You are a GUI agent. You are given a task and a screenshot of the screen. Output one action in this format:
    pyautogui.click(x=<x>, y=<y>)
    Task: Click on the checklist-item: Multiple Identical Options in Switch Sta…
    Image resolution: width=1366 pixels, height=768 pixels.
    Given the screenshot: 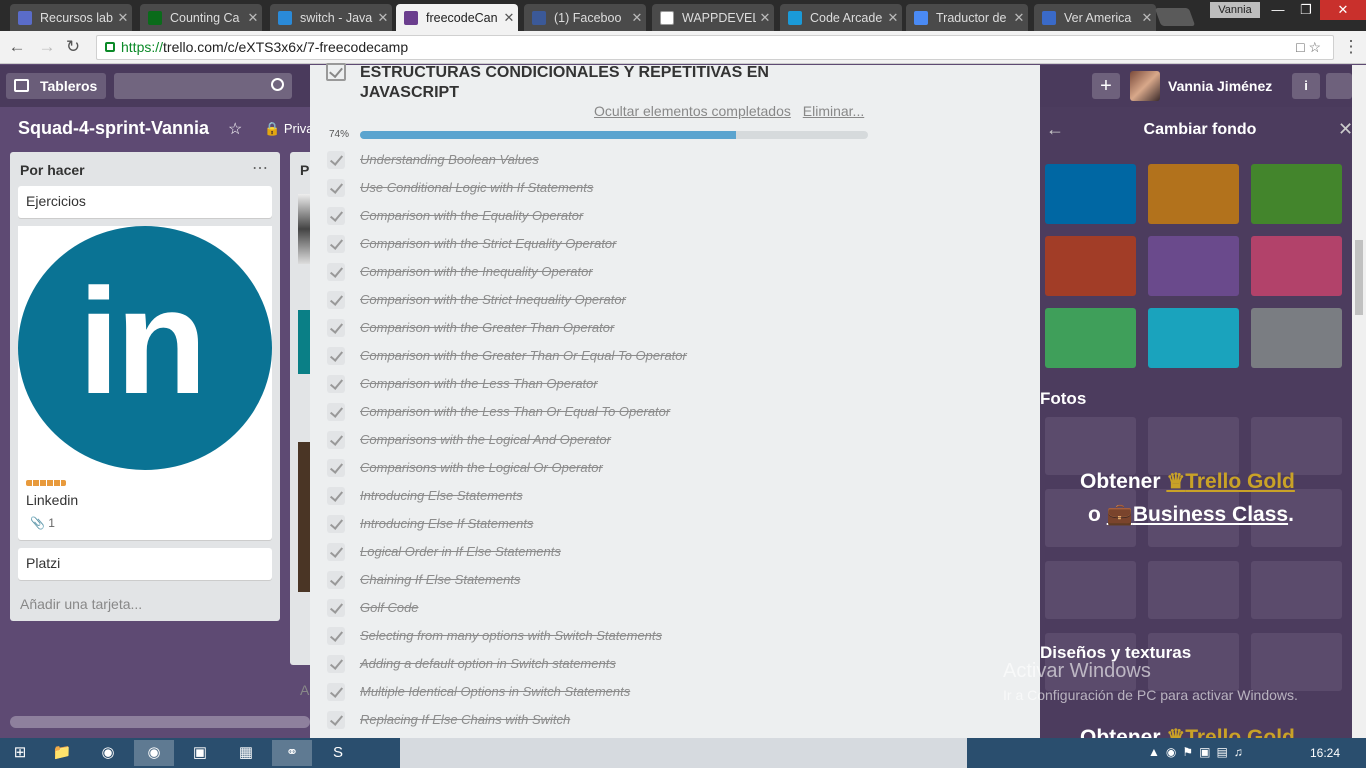 What is the action you would take?
    pyautogui.click(x=675, y=691)
    